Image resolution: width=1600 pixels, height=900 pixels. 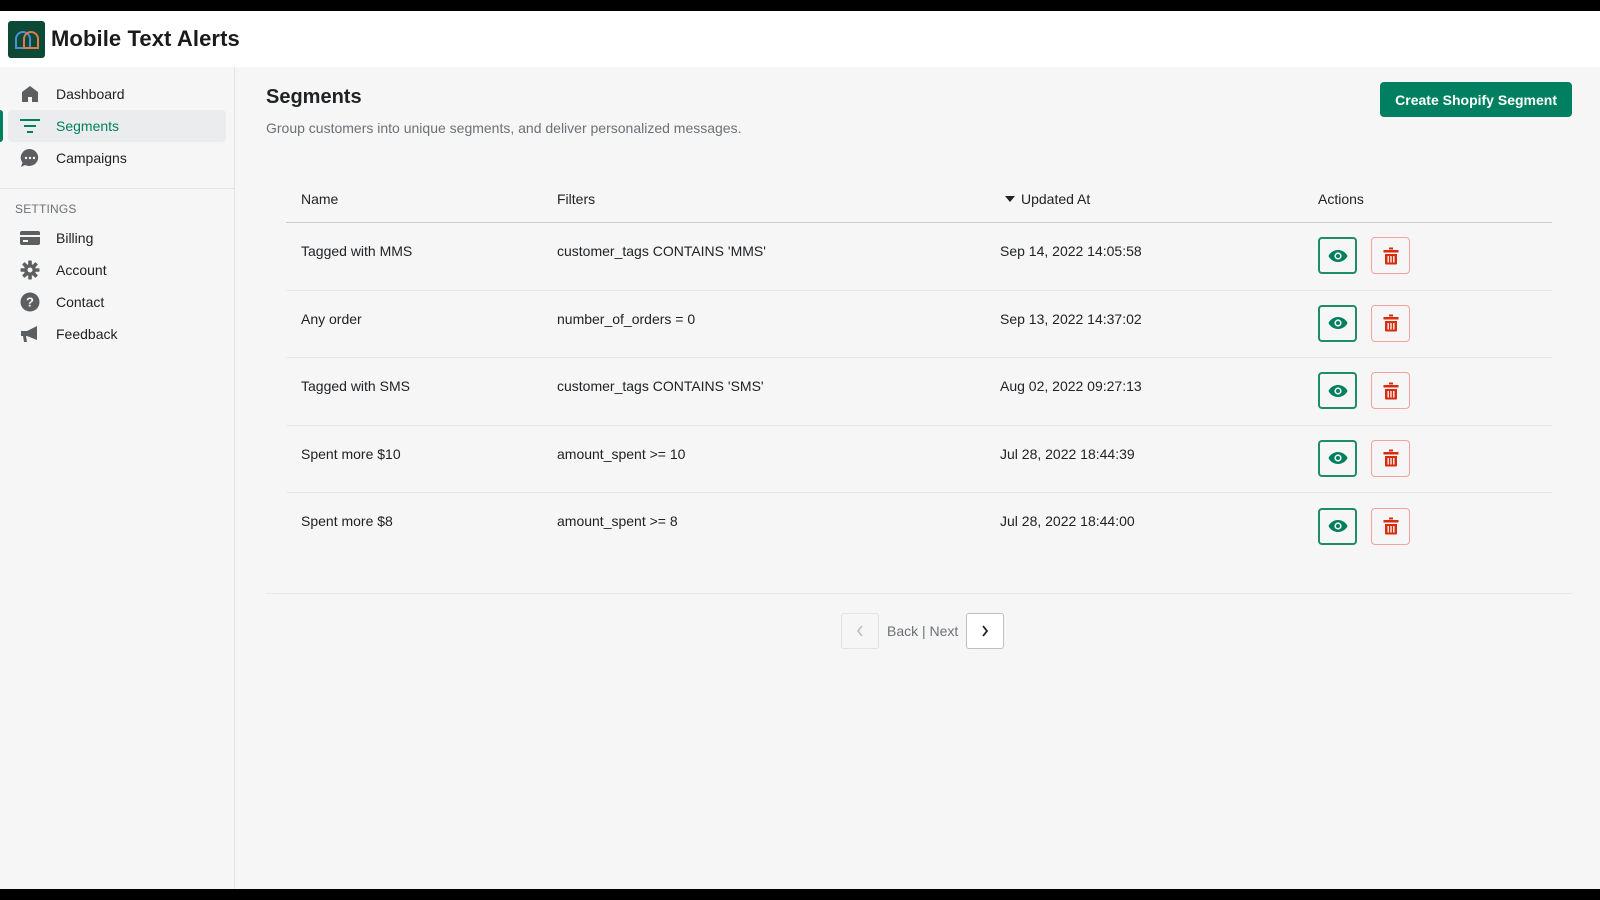 What do you see at coordinates (1067, 453) in the screenshot?
I see `segment-updated-at: Jul 28, 2022 18:44:39` at bounding box center [1067, 453].